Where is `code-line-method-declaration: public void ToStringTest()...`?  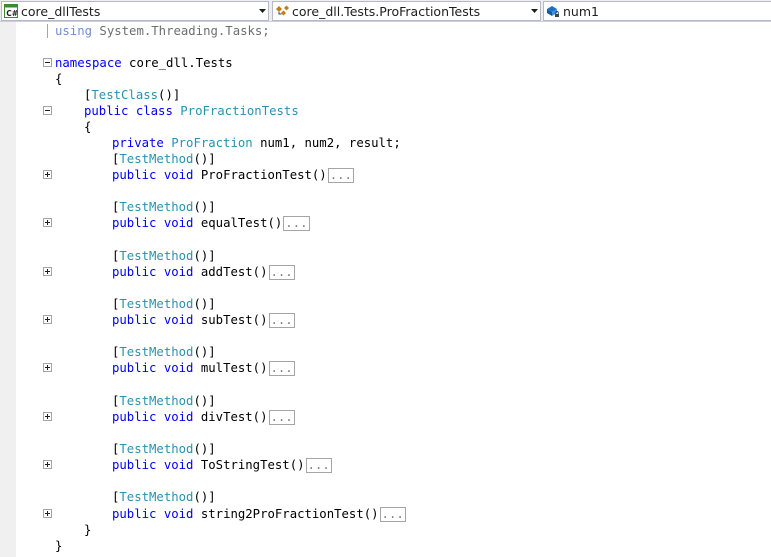 code-line-method-declaration: public void ToStringTest()... is located at coordinates (385, 465).